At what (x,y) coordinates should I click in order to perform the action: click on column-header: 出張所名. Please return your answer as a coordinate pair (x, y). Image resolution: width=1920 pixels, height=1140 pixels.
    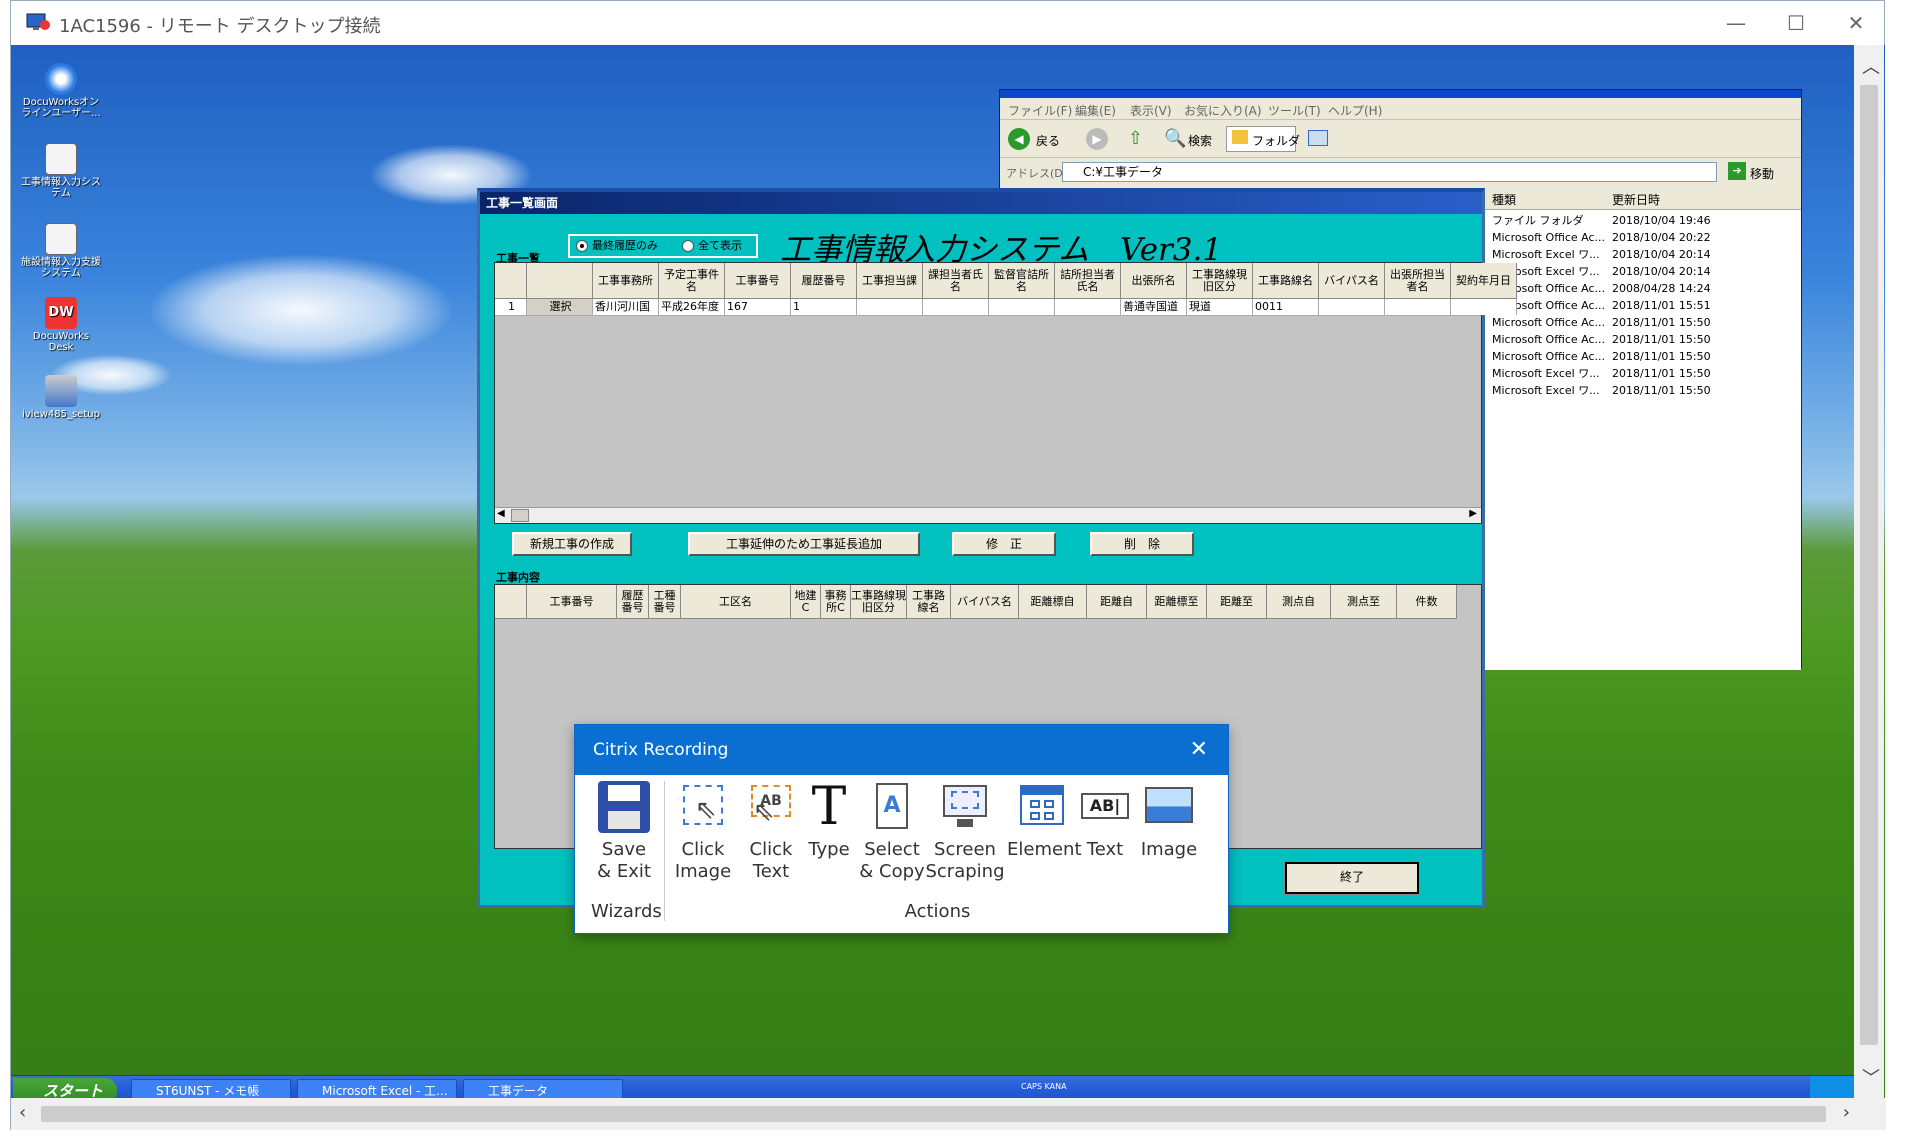
    Looking at the image, I should click on (1154, 281).